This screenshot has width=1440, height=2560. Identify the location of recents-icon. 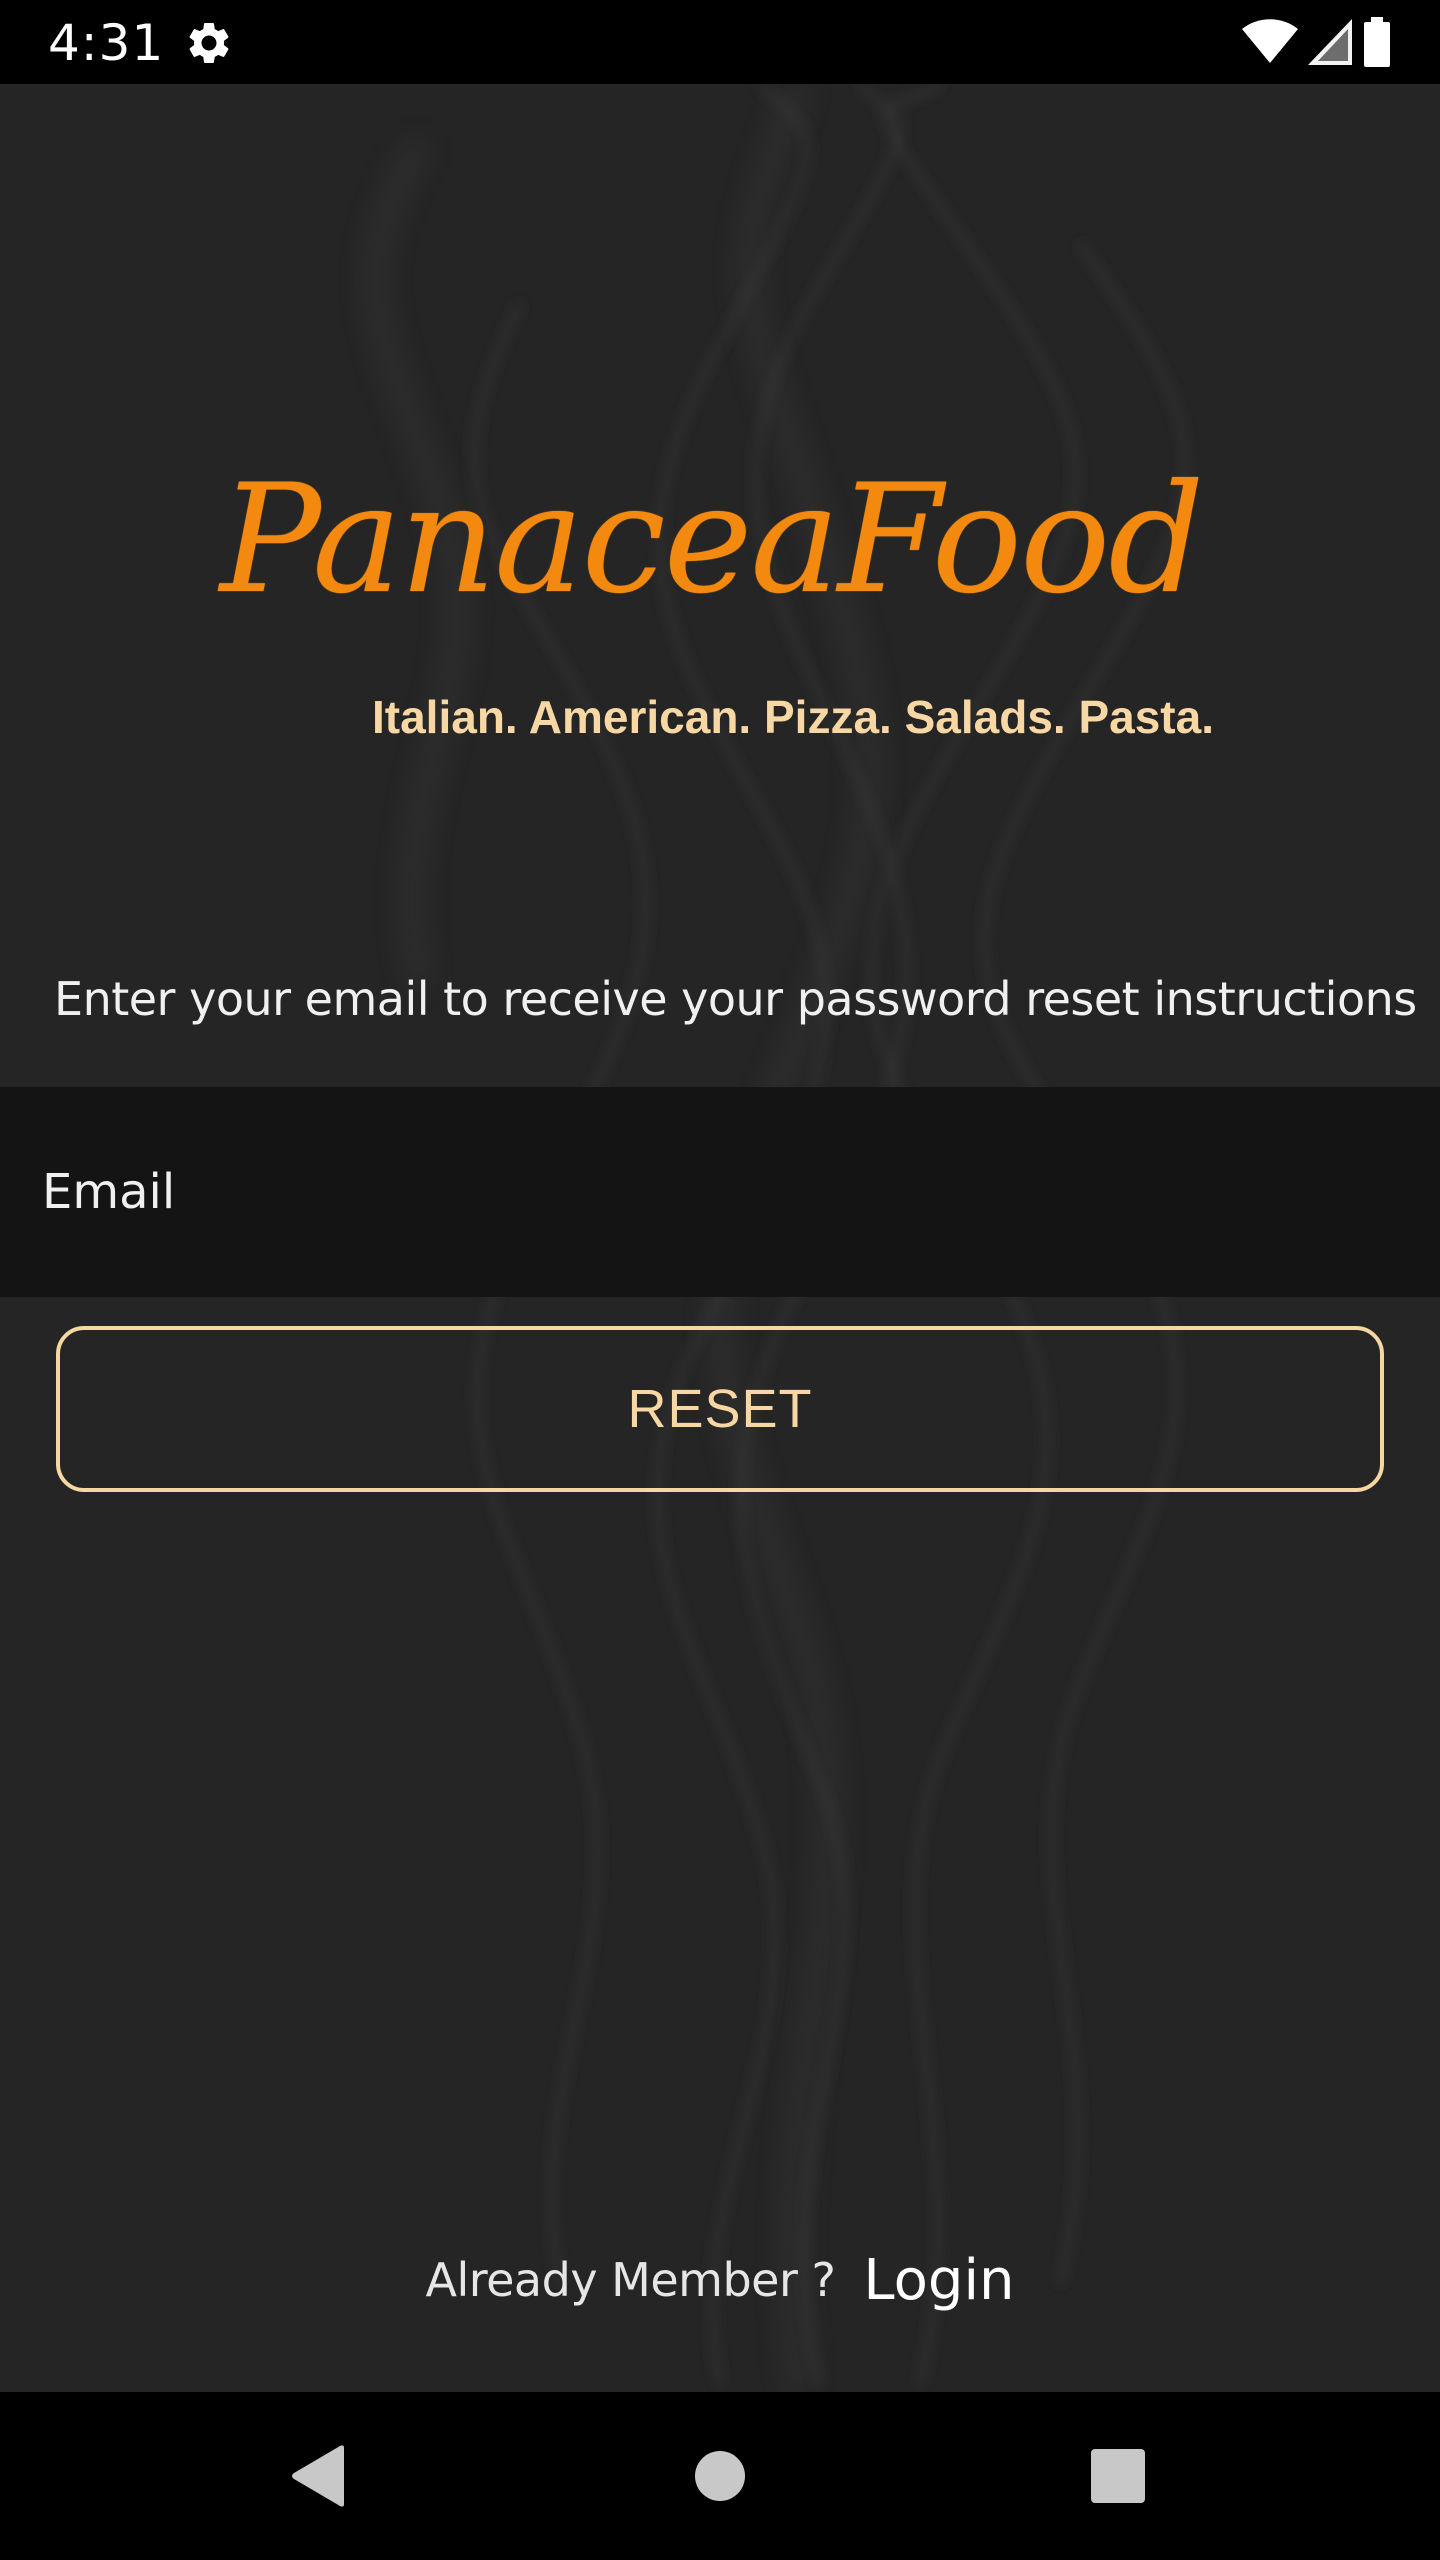
(1118, 2476).